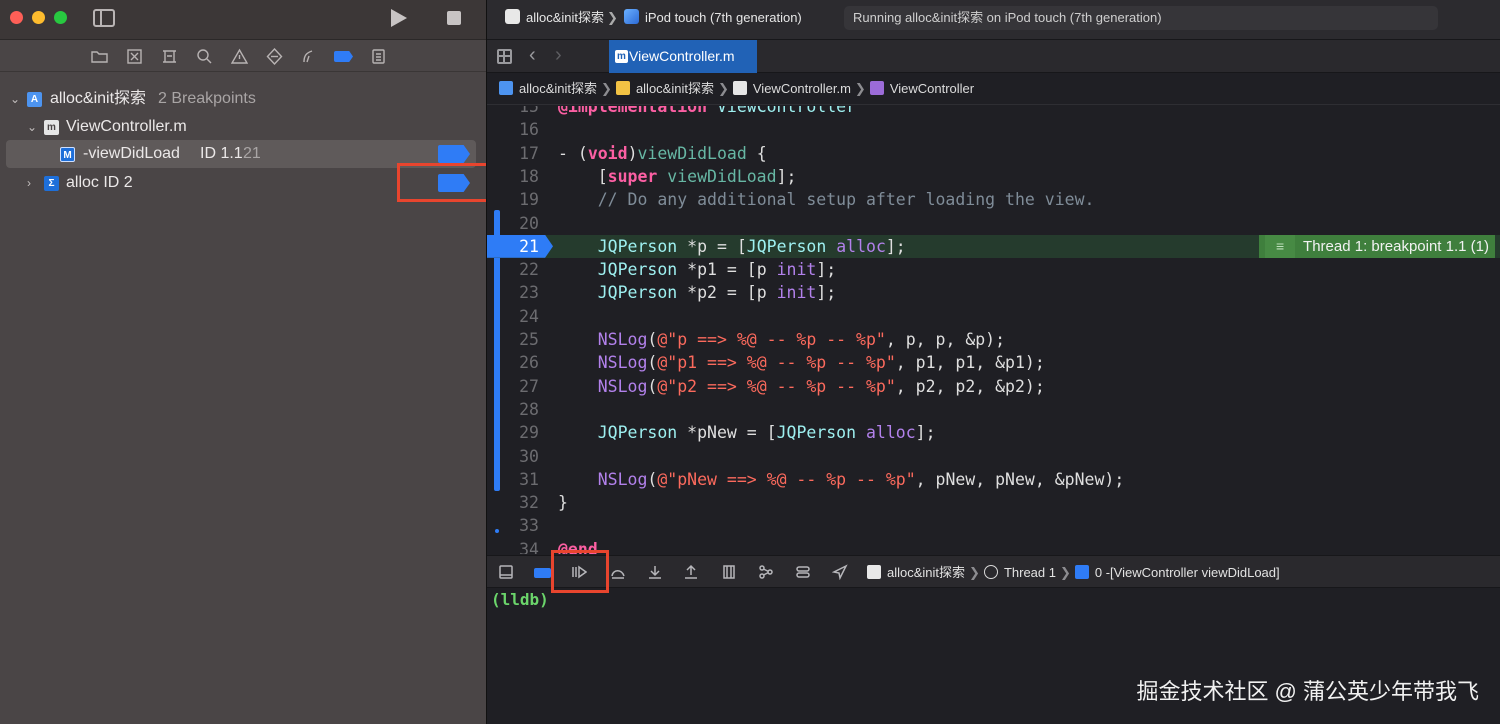 This screenshot has height=724, width=1500. What do you see at coordinates (513, 246) in the screenshot?
I see `line-number: 21` at bounding box center [513, 246].